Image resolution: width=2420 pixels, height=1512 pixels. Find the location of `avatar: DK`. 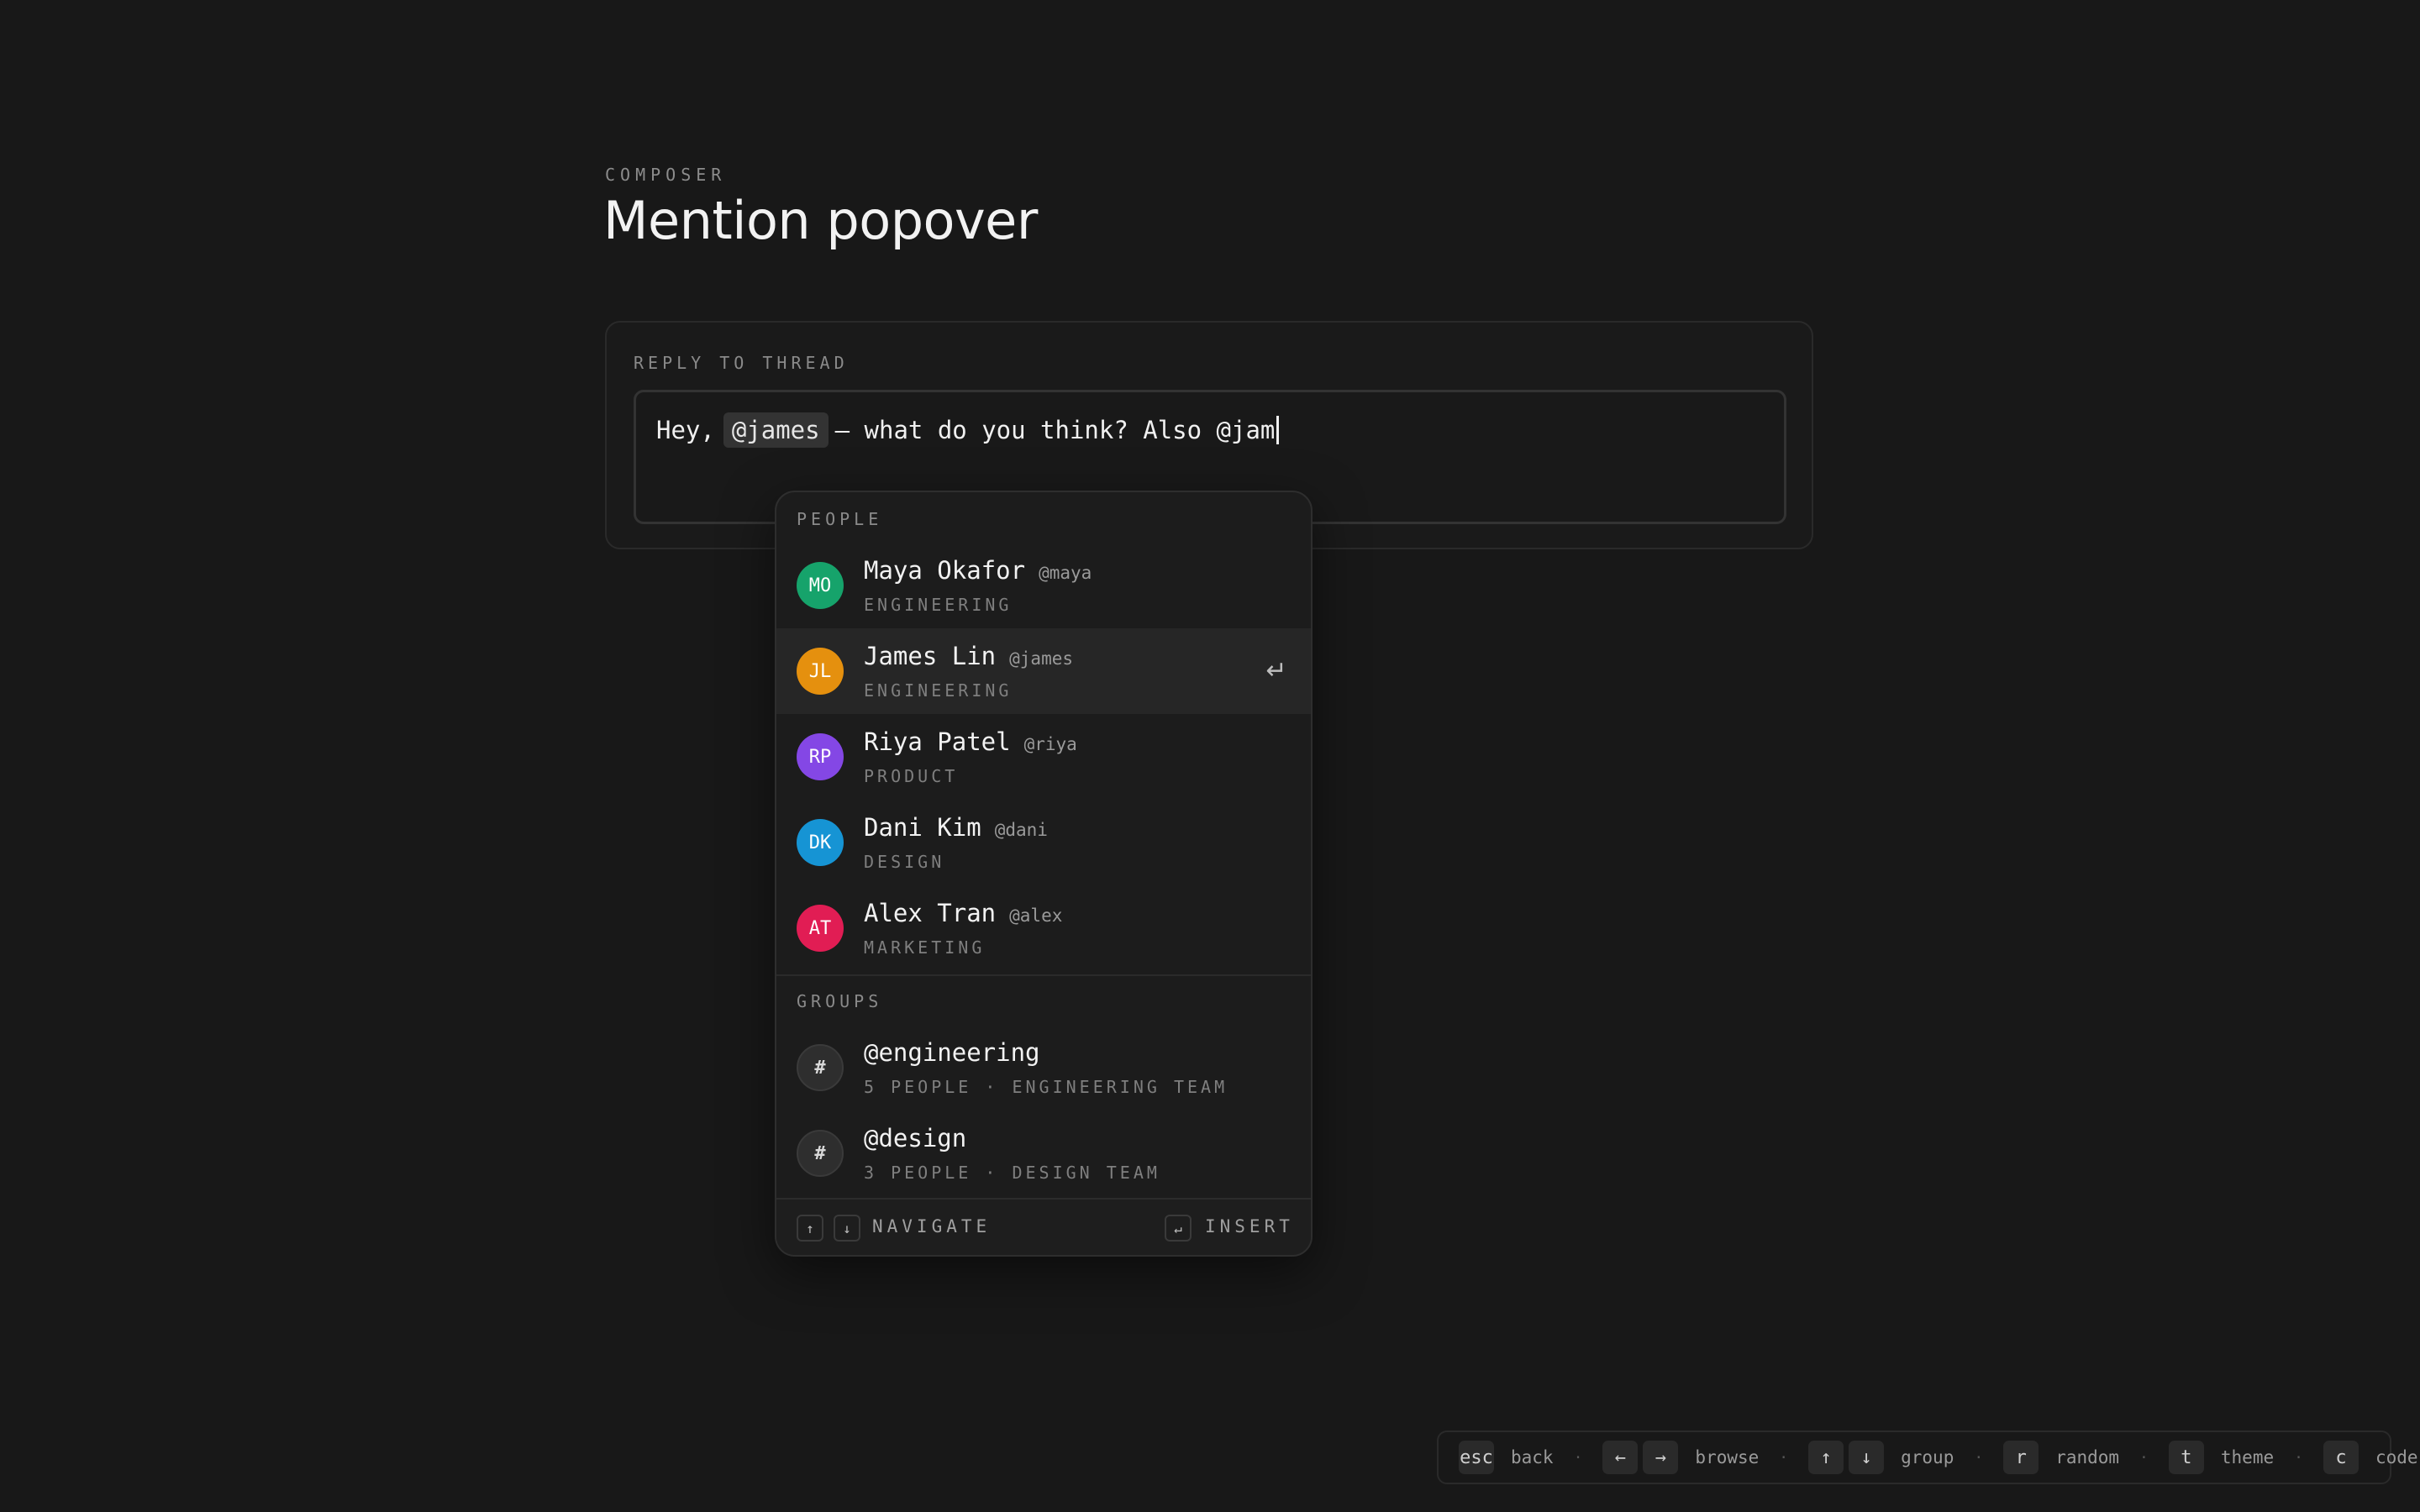

avatar: DK is located at coordinates (820, 842).